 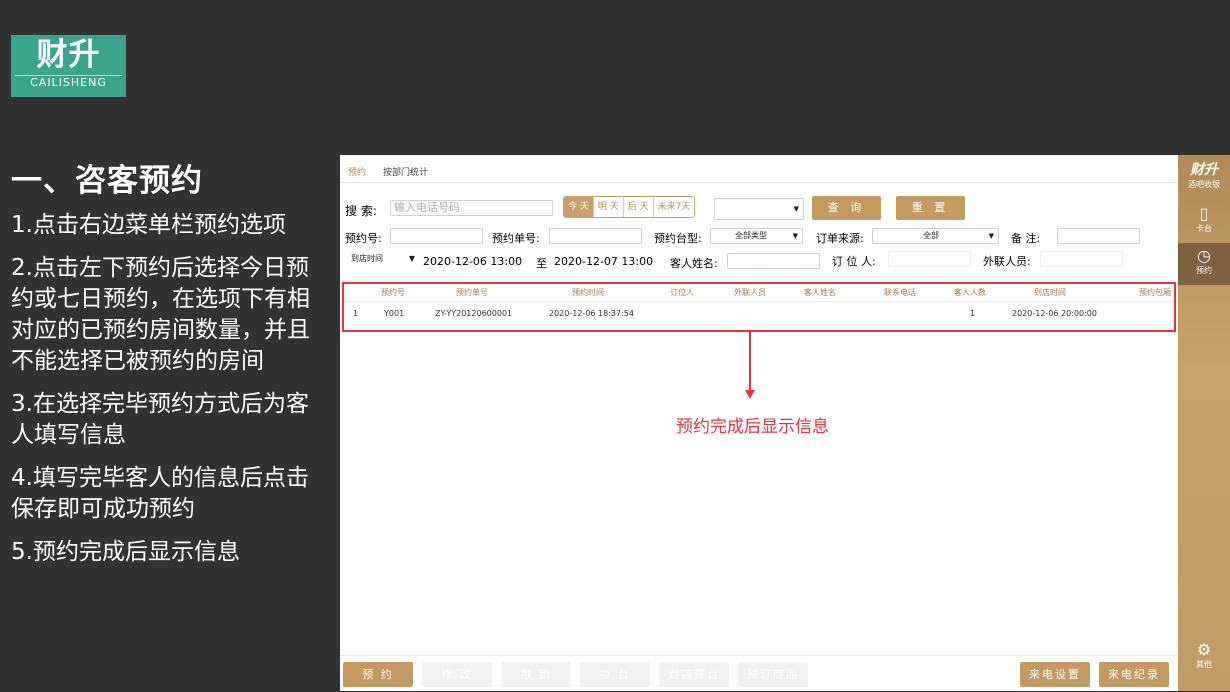 What do you see at coordinates (935, 236) in the screenshot?
I see `source-select: 全部 ▼` at bounding box center [935, 236].